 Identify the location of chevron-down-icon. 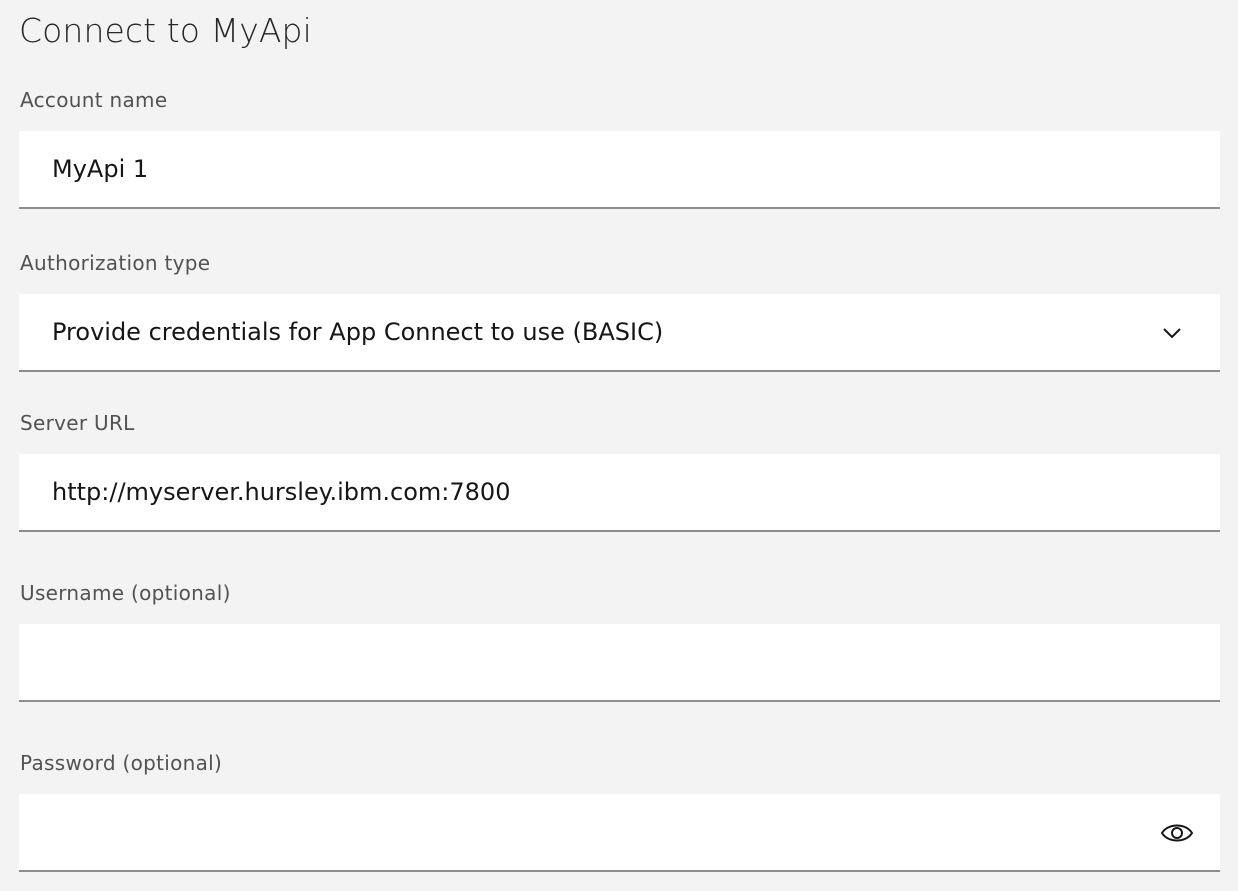
(1172, 333).